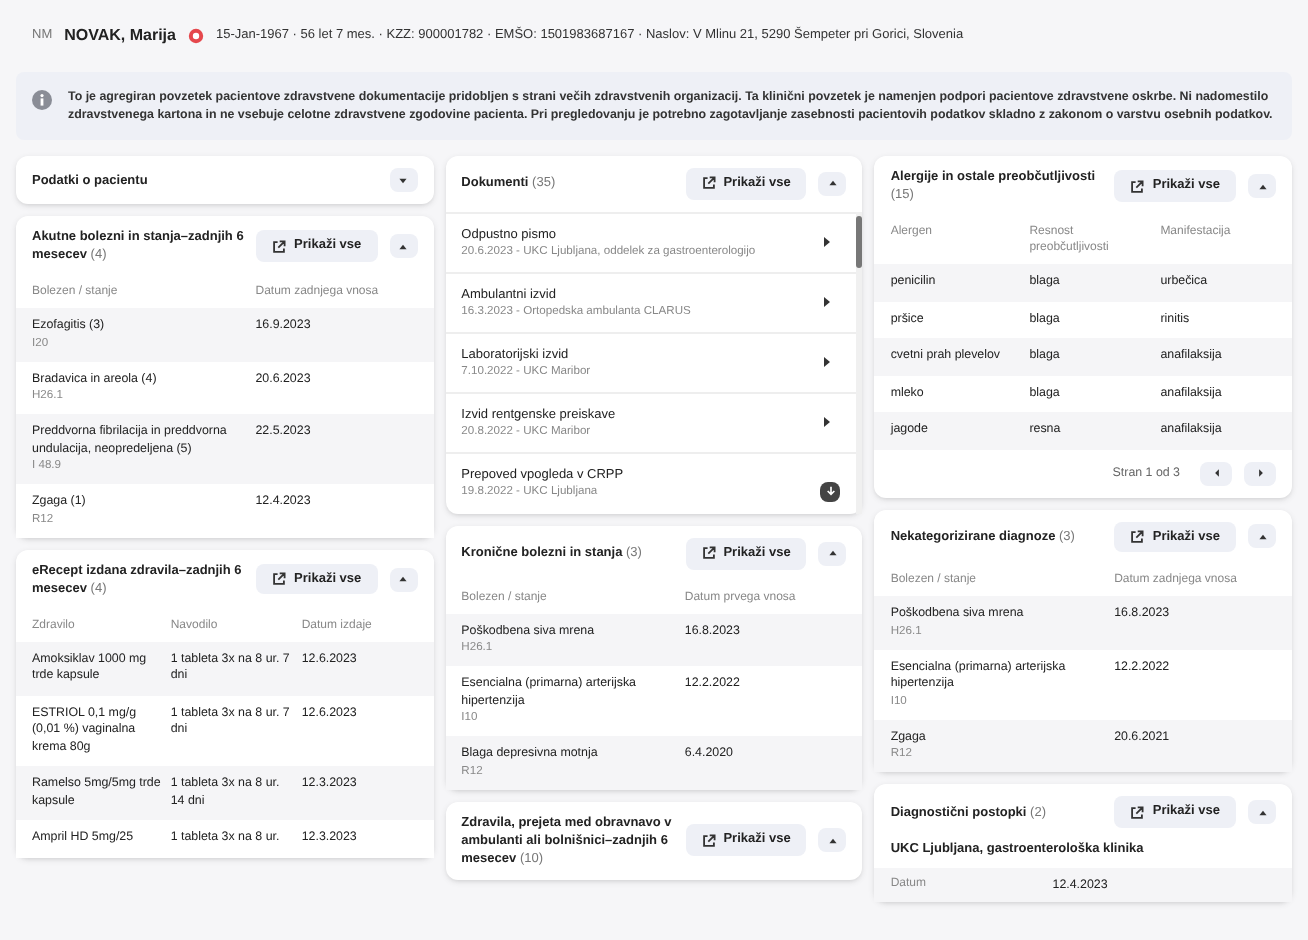 The width and height of the screenshot is (1308, 940). I want to click on caret-right-icon, so click(1260, 473).